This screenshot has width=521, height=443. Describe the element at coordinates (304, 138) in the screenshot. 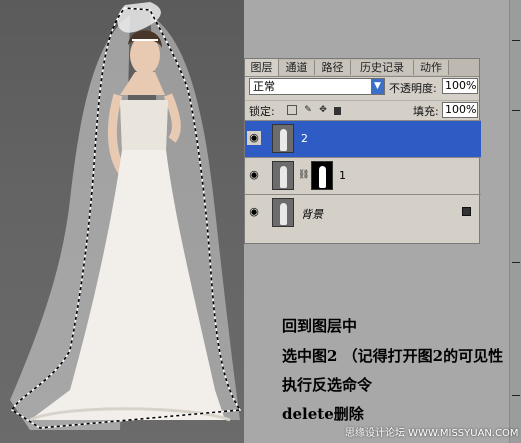

I see `layer-name: 2` at that location.